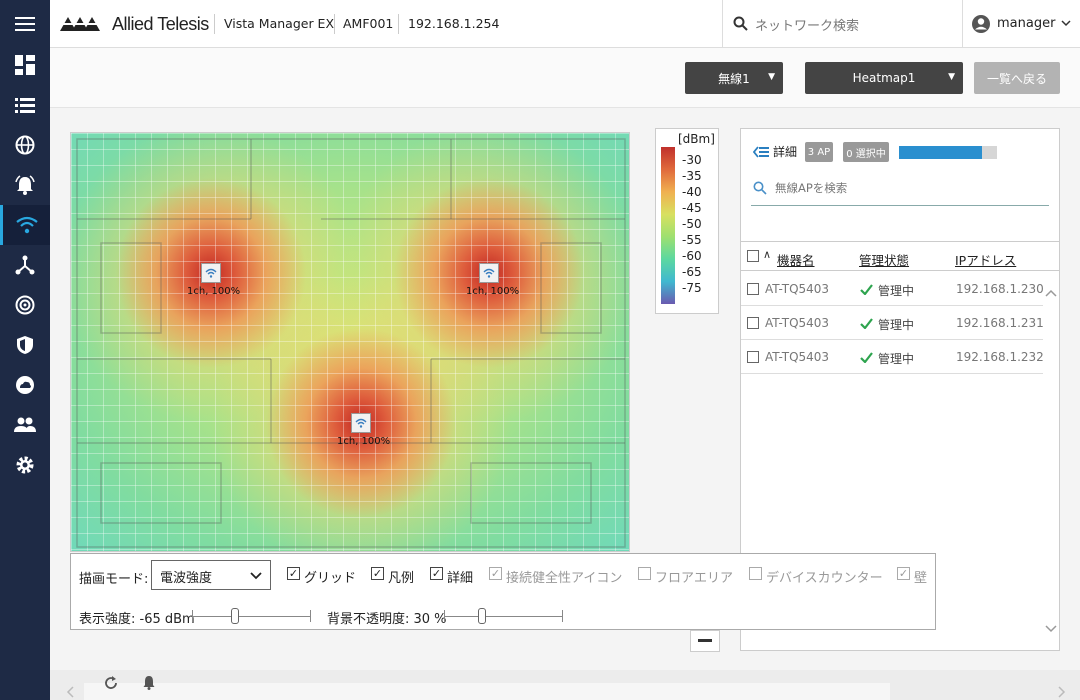 This screenshot has height=700, width=1080. Describe the element at coordinates (368, 23) in the screenshot. I see `device-name: AMF001` at that location.